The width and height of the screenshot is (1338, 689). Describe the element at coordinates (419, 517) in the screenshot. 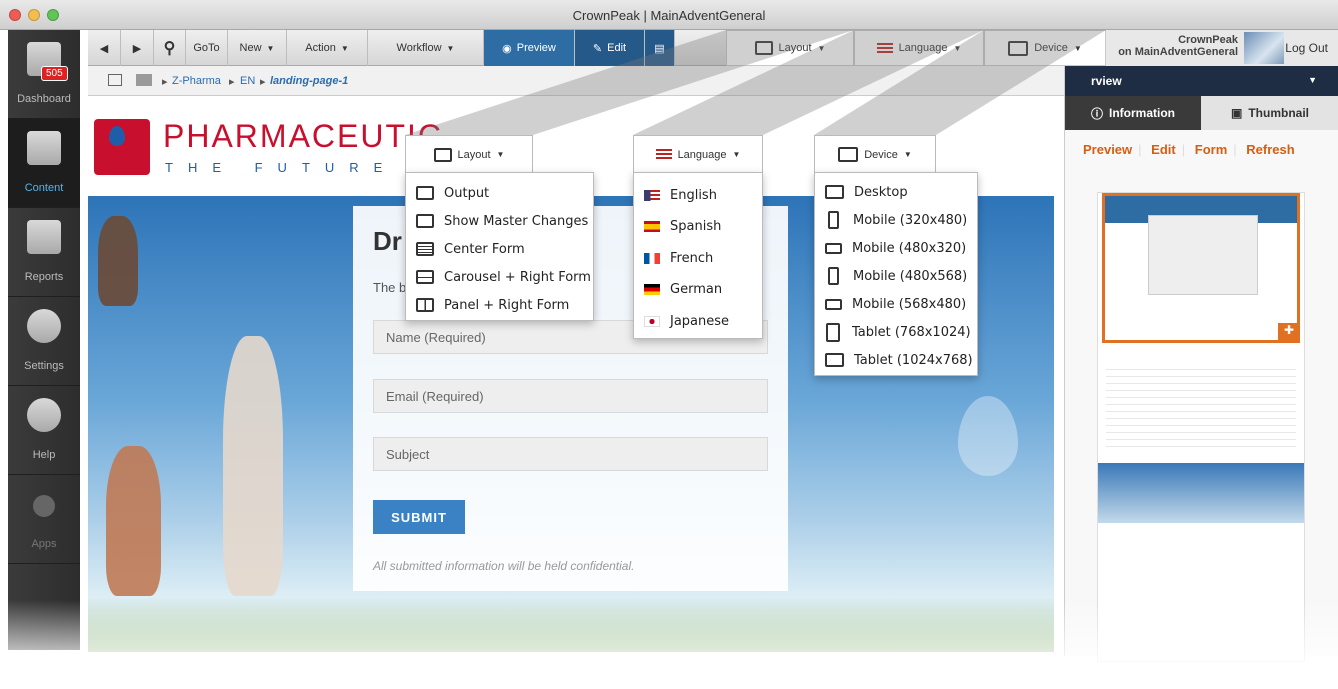

I see `submit-button: SUBMIT` at that location.